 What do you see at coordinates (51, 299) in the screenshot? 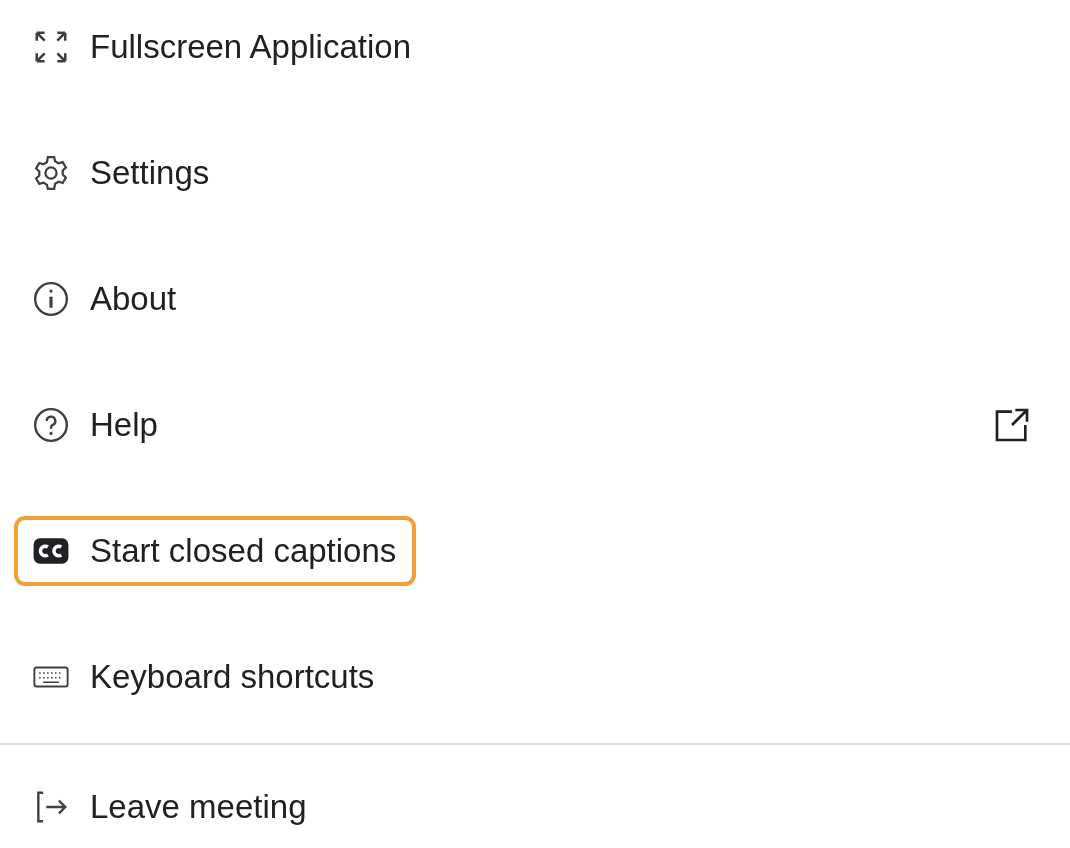
I see `info-icon` at bounding box center [51, 299].